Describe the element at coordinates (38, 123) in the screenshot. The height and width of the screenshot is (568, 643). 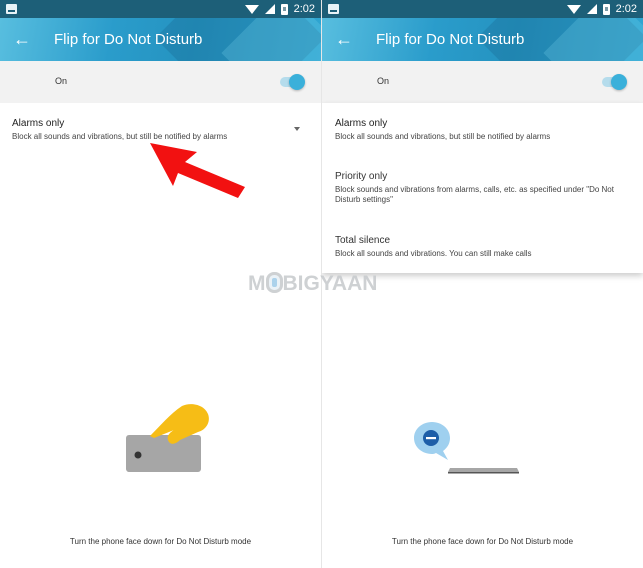
I see `mode-title: Alarms only` at that location.